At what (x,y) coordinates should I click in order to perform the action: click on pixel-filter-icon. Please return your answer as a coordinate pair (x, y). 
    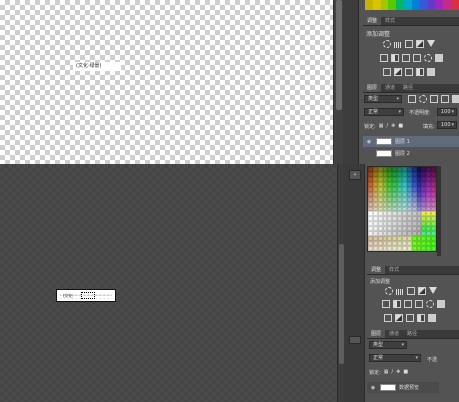
    Looking at the image, I should click on (412, 99).